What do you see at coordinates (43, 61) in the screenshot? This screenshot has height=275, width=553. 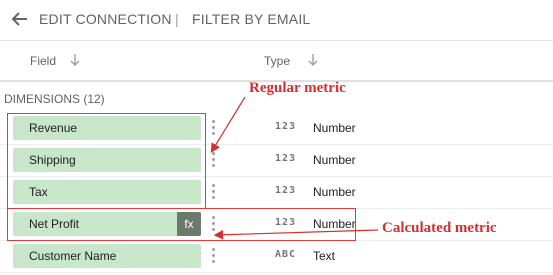 I see `field-column-header: Field` at bounding box center [43, 61].